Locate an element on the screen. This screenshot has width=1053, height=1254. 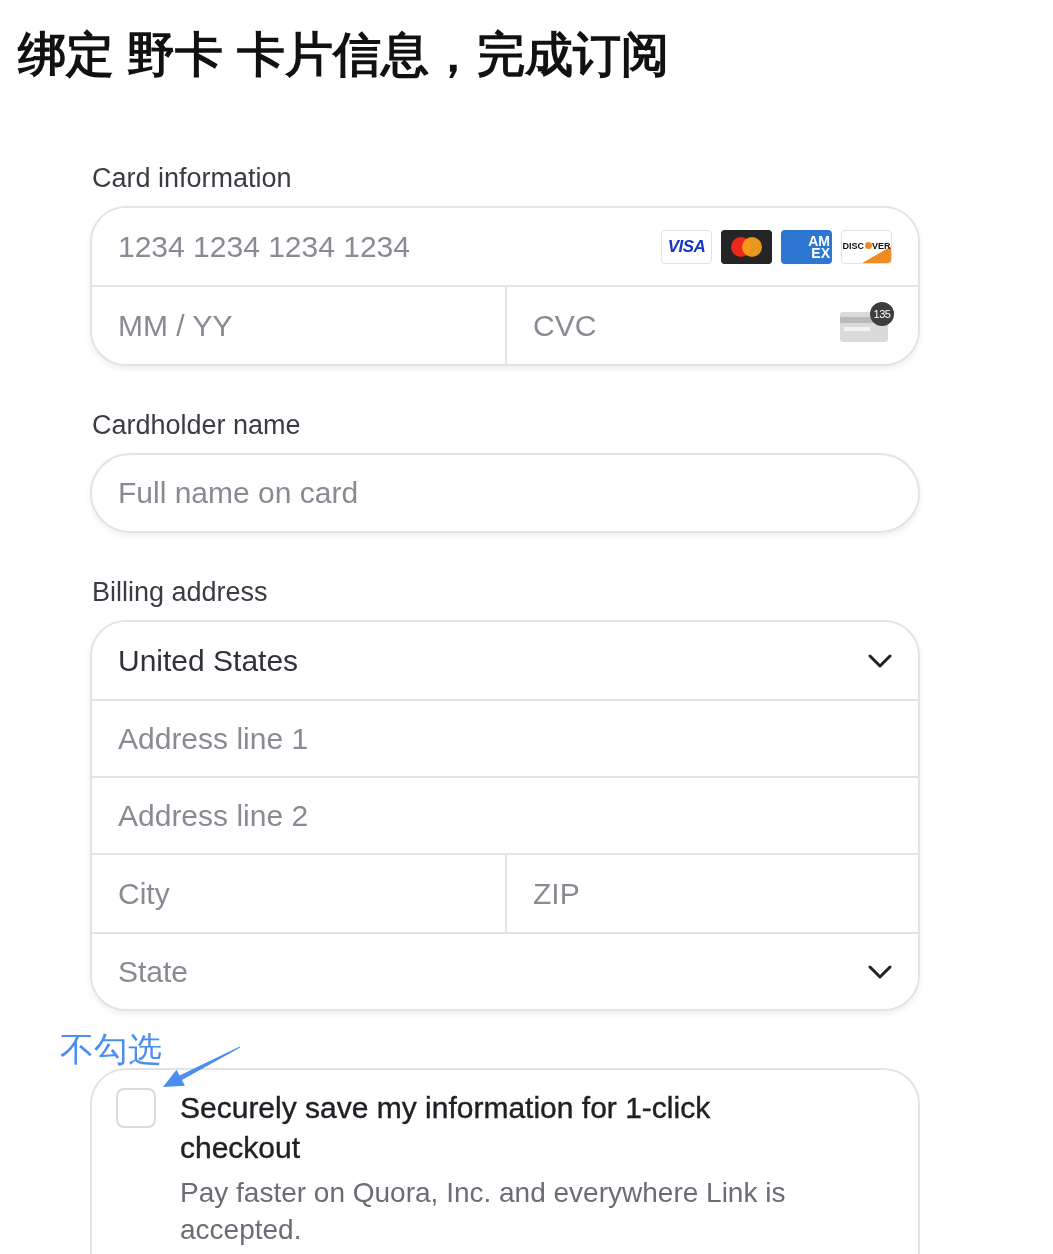
card-brand-logo: VISA is located at coordinates (686, 246).